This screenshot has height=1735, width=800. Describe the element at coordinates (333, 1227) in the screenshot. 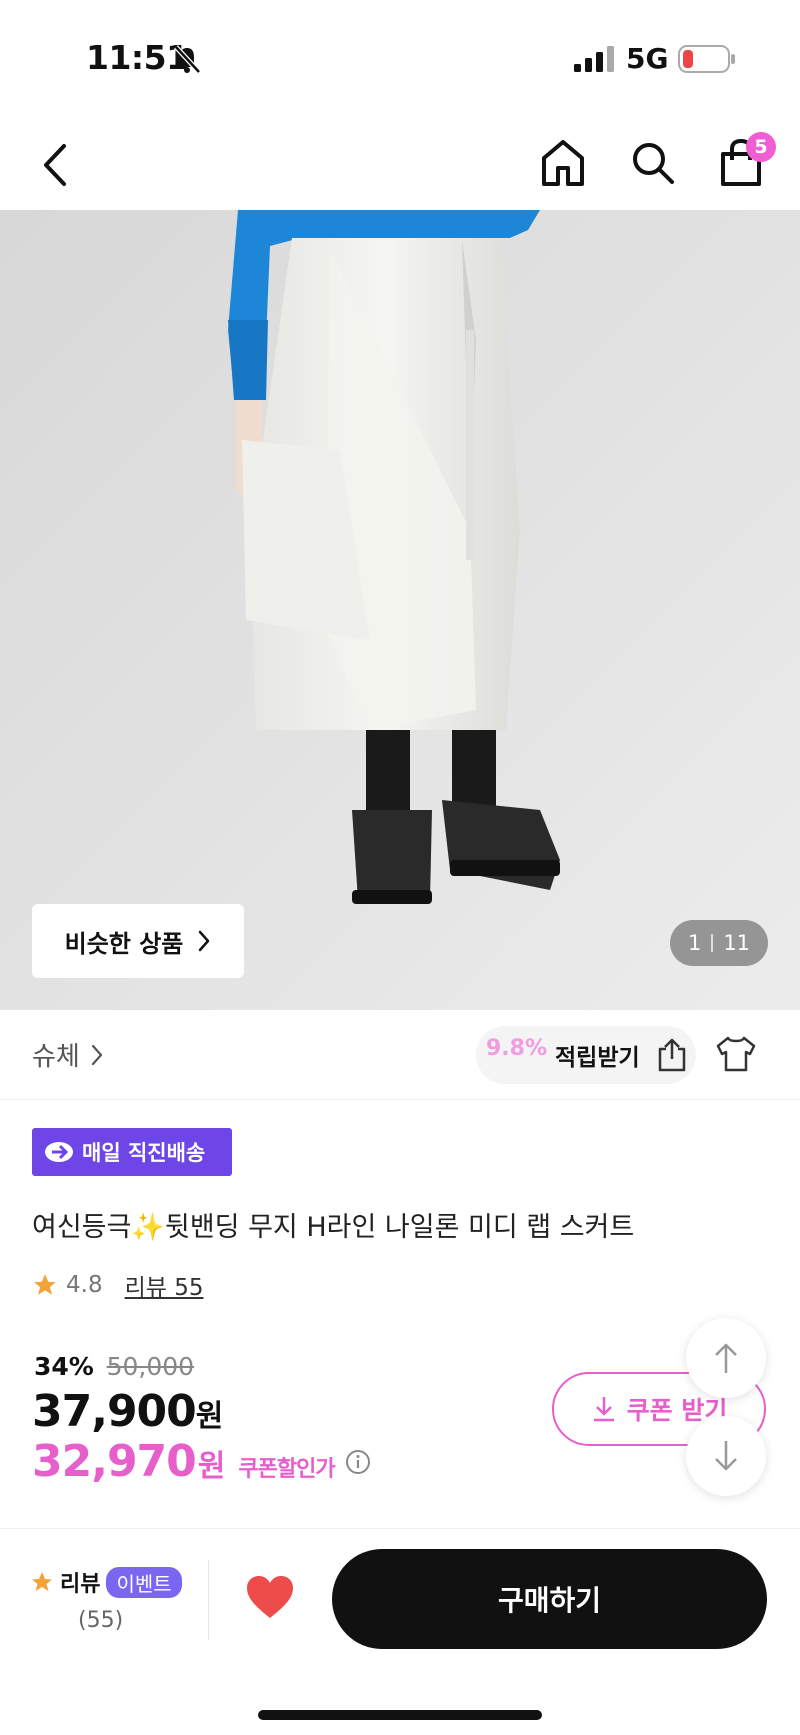

I see `product-title: 여신등극✨뒷밴딩 무지 H라인 나일론 미디 랩 스커트` at that location.